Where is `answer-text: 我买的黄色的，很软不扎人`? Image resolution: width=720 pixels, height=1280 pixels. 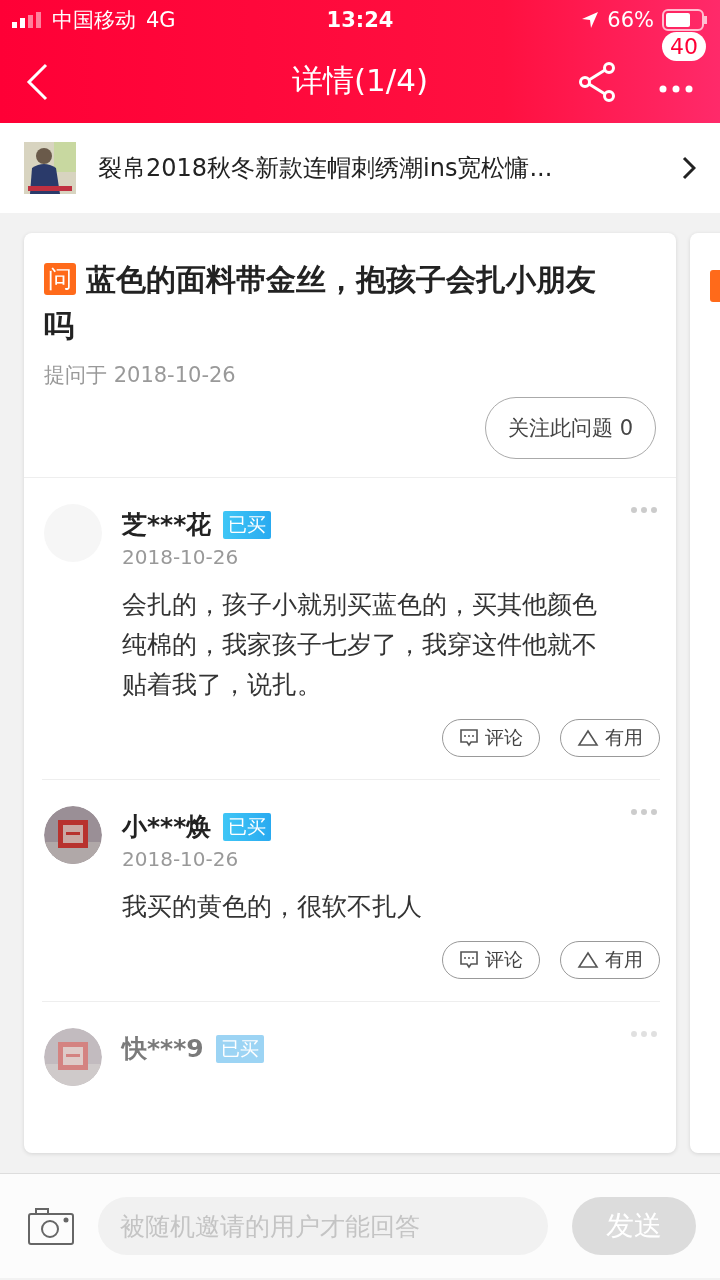
answer-text: 我买的黄色的，很软不扎人 is located at coordinates (272, 907).